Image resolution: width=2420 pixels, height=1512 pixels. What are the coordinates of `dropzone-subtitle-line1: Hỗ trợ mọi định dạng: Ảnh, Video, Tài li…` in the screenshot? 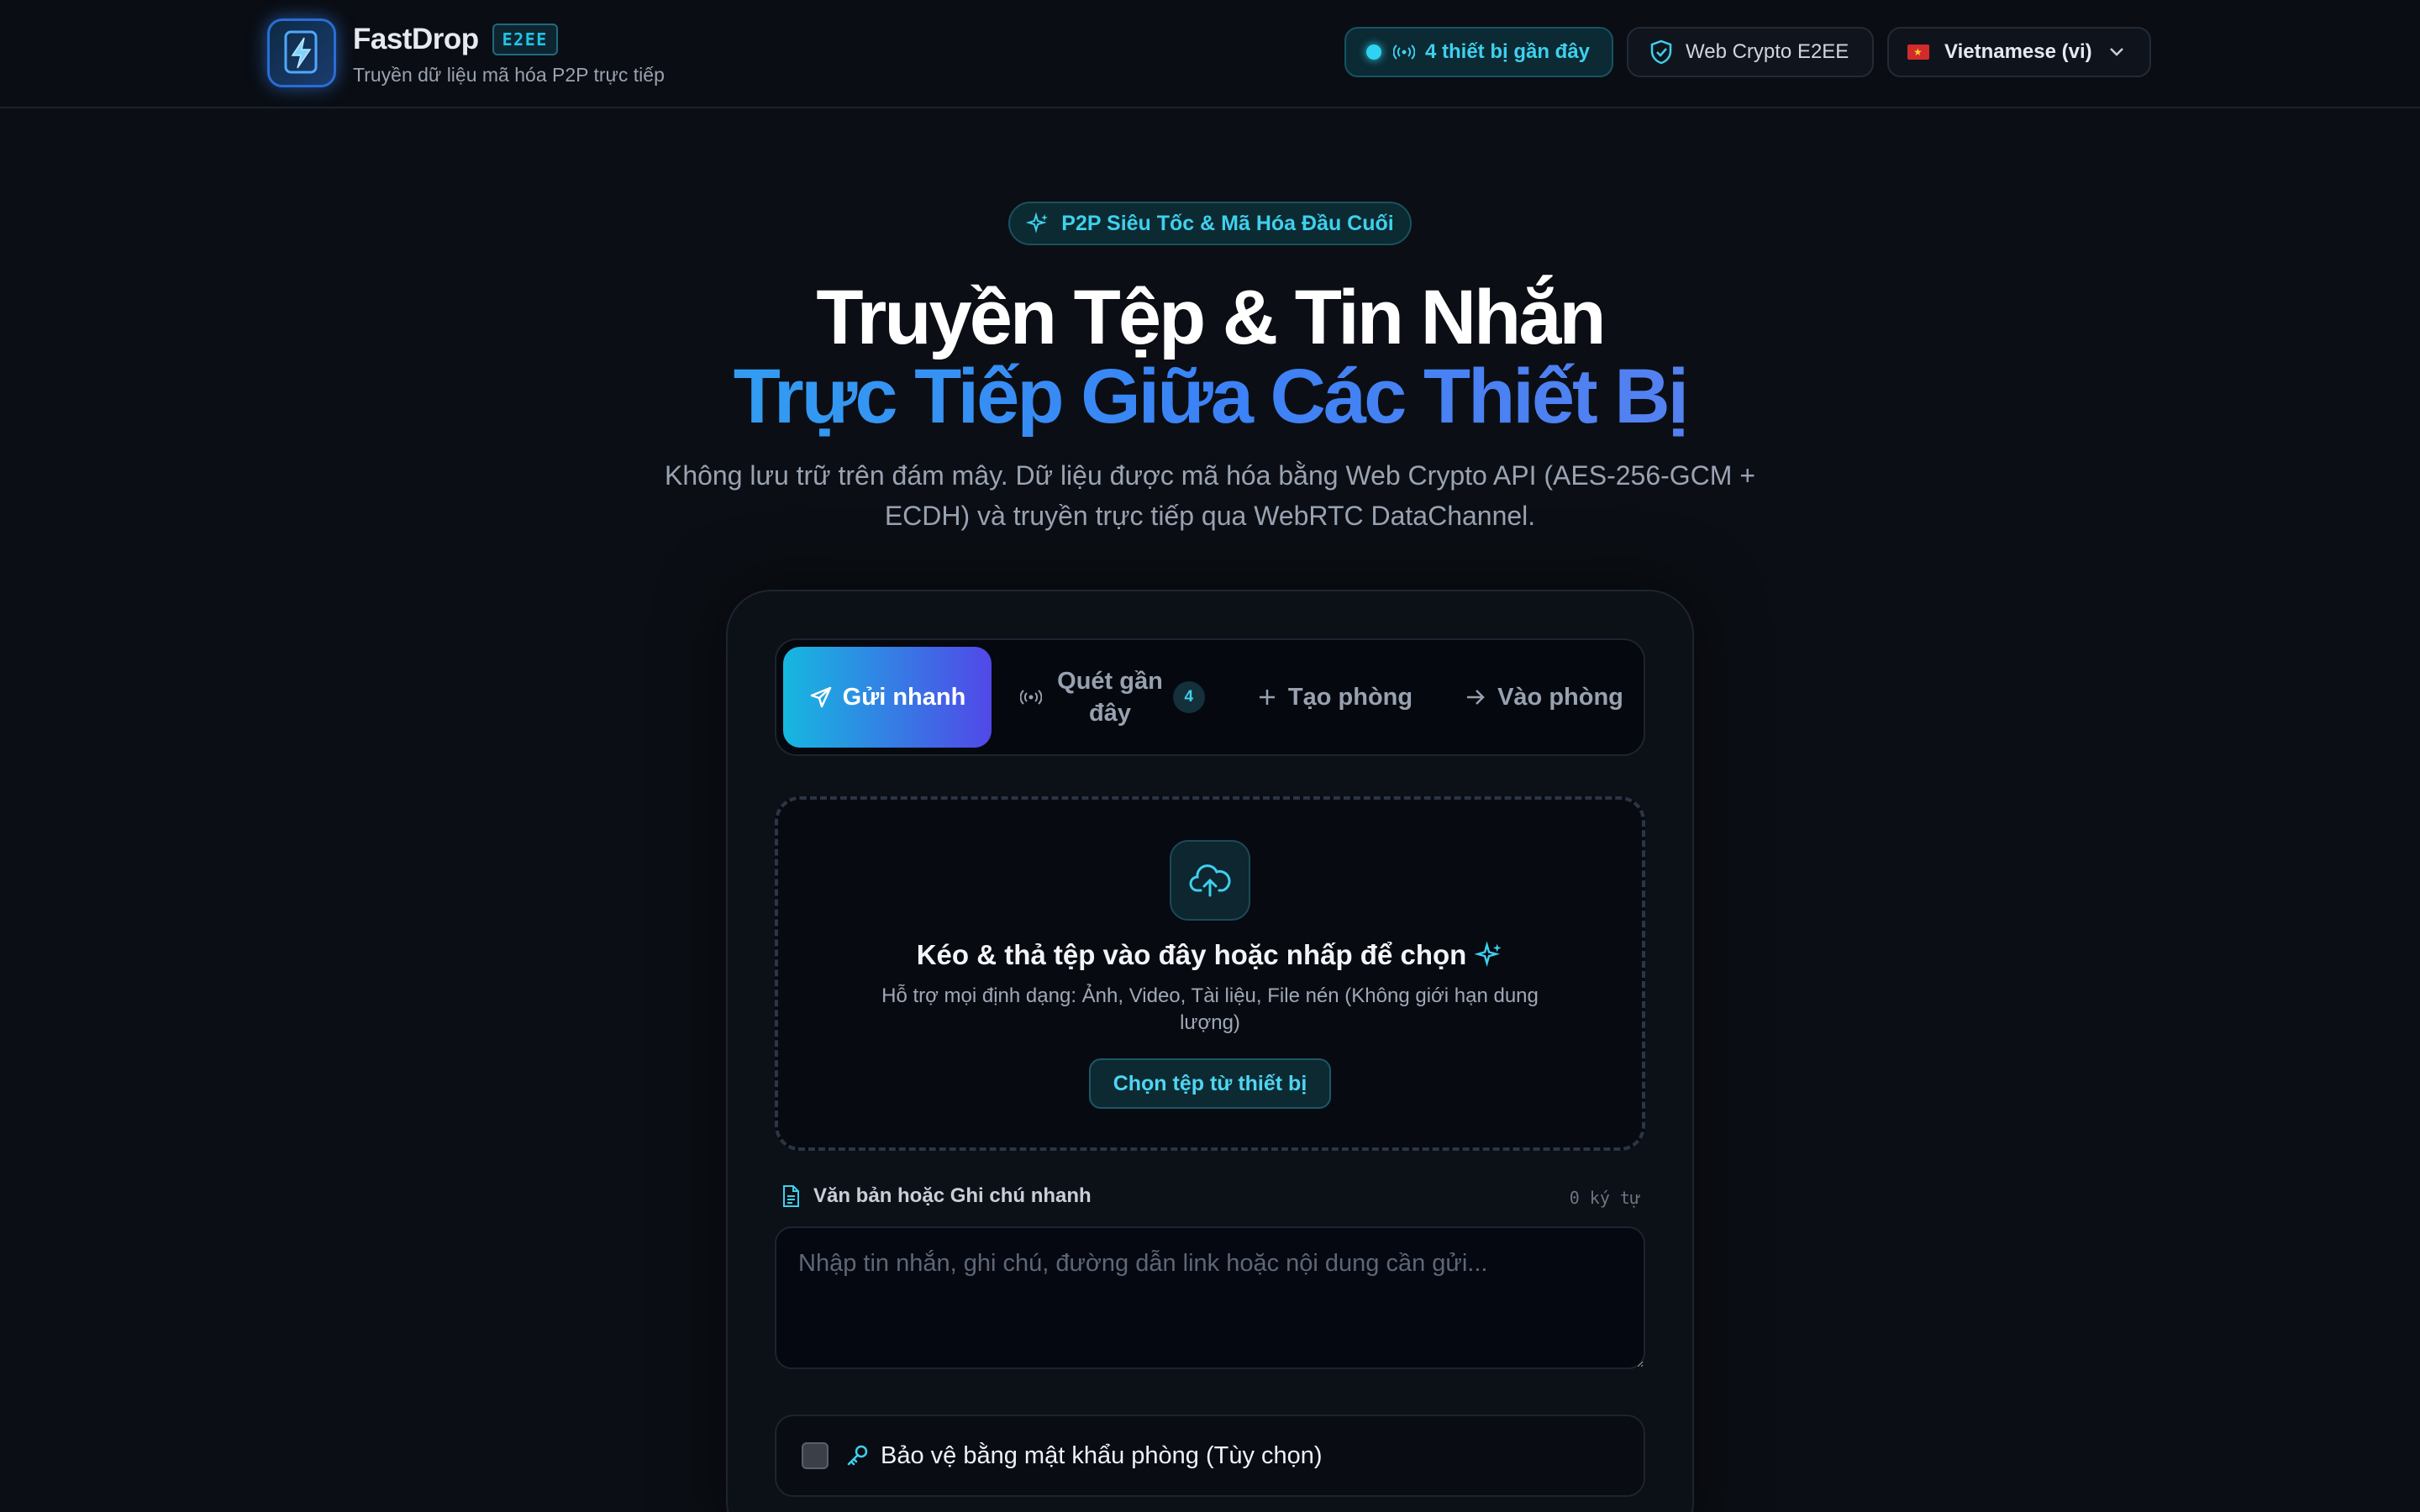 It's located at (1210, 995).